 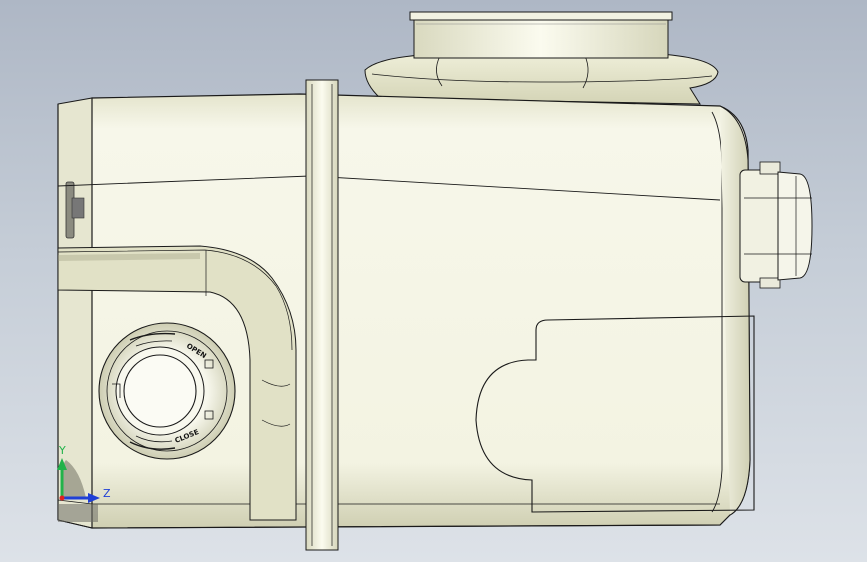 I want to click on side-port, so click(x=776, y=225).